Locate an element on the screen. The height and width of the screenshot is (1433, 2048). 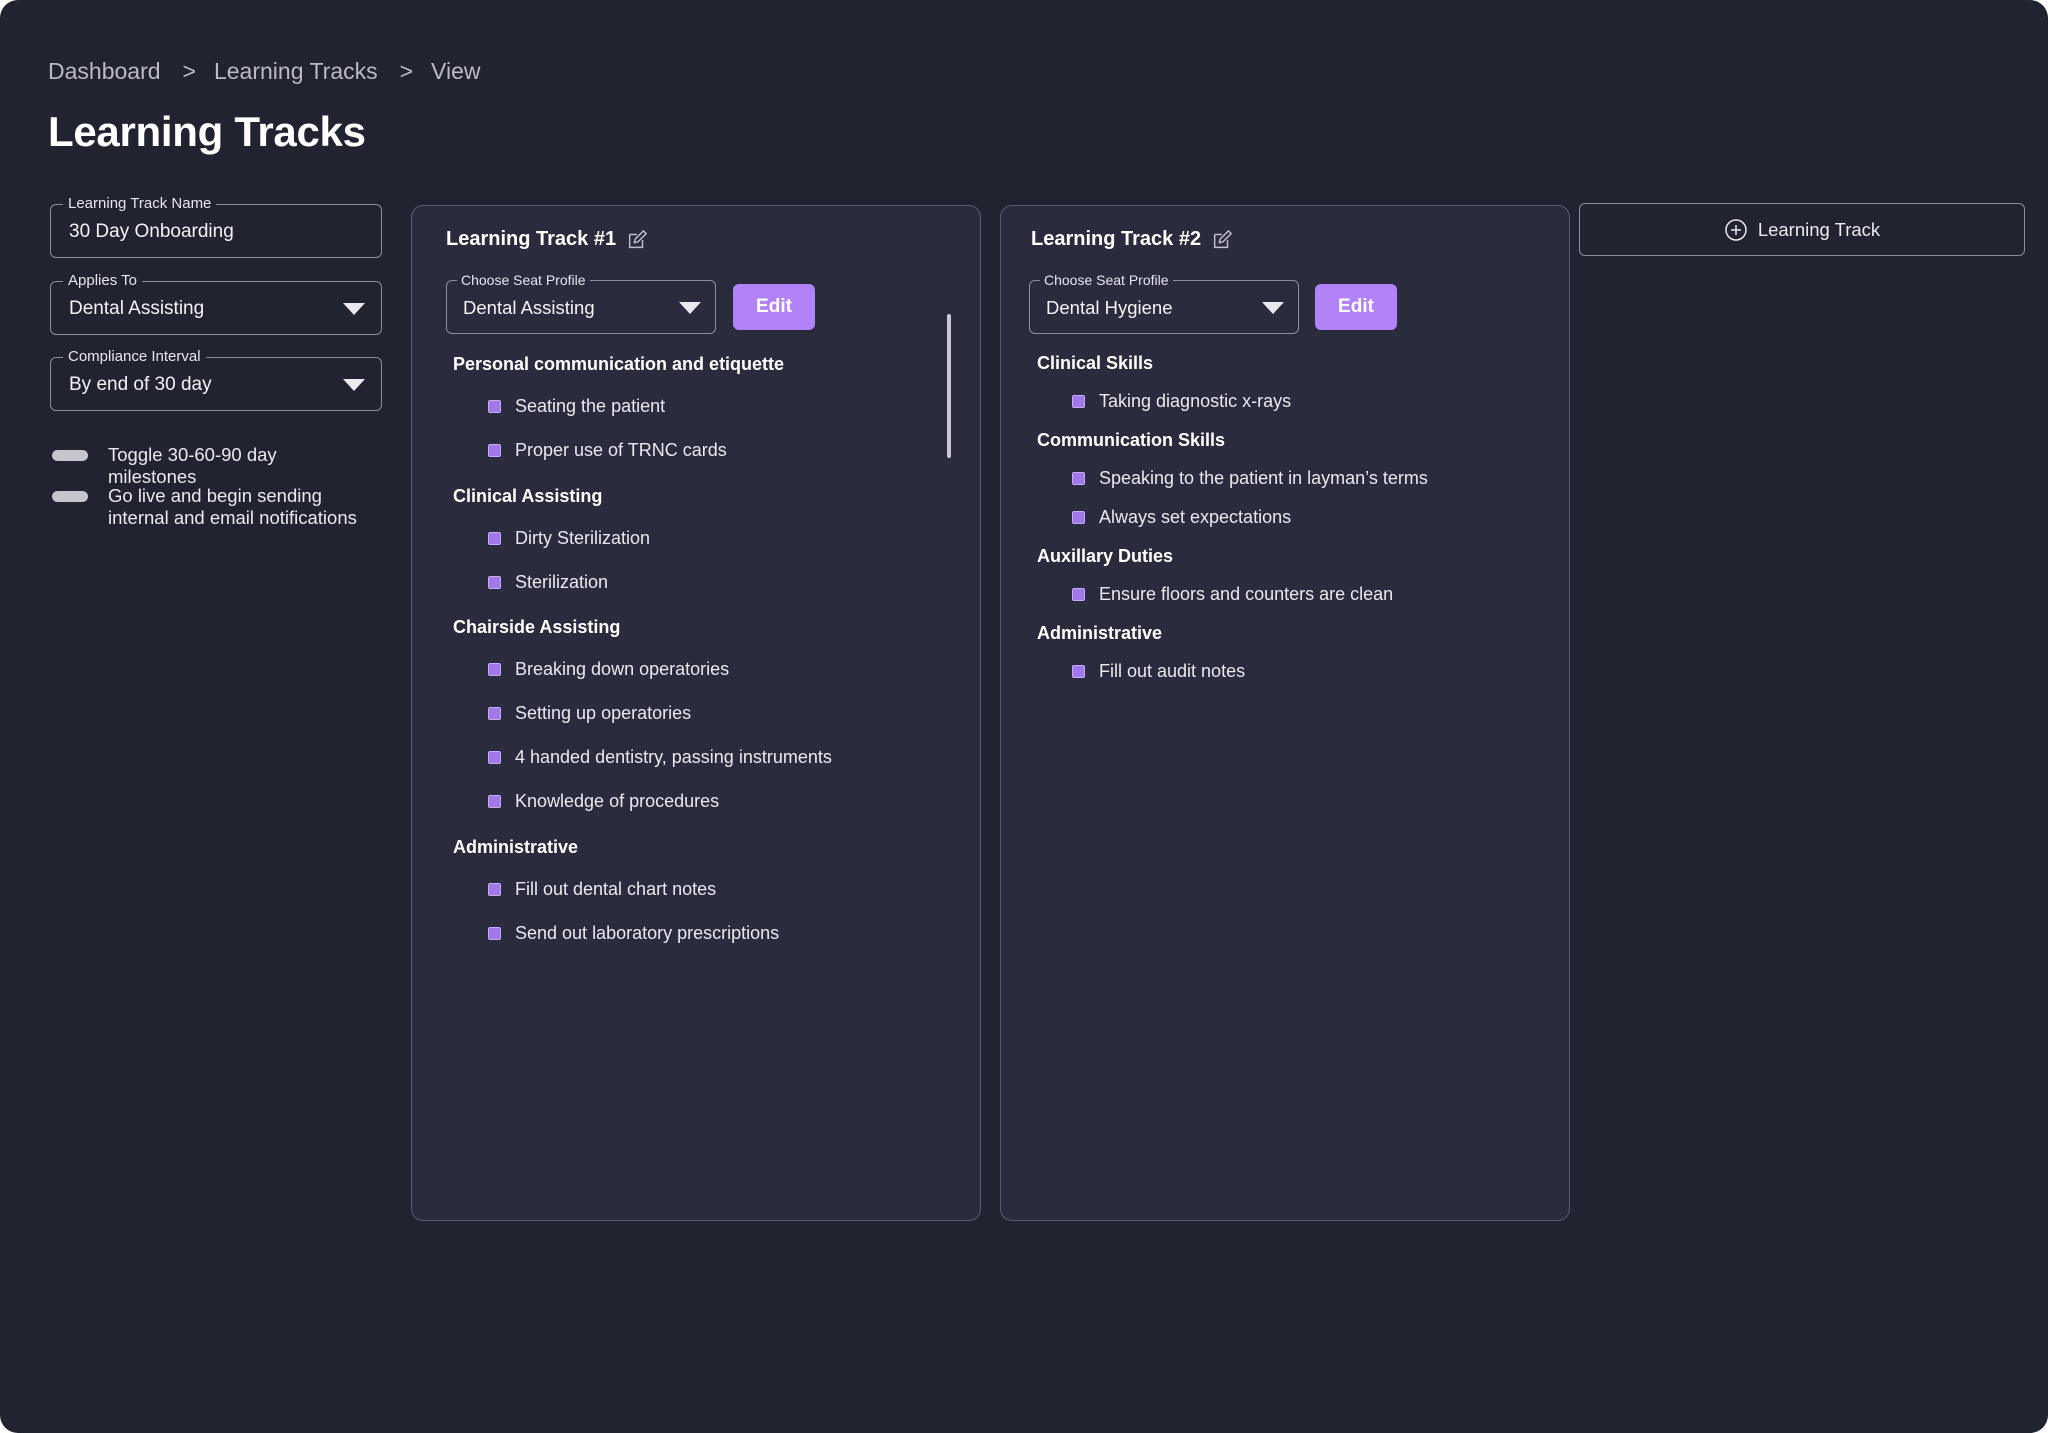
compliance-interval-select: Compliance Interval By end of 30 day is located at coordinates (216, 379).